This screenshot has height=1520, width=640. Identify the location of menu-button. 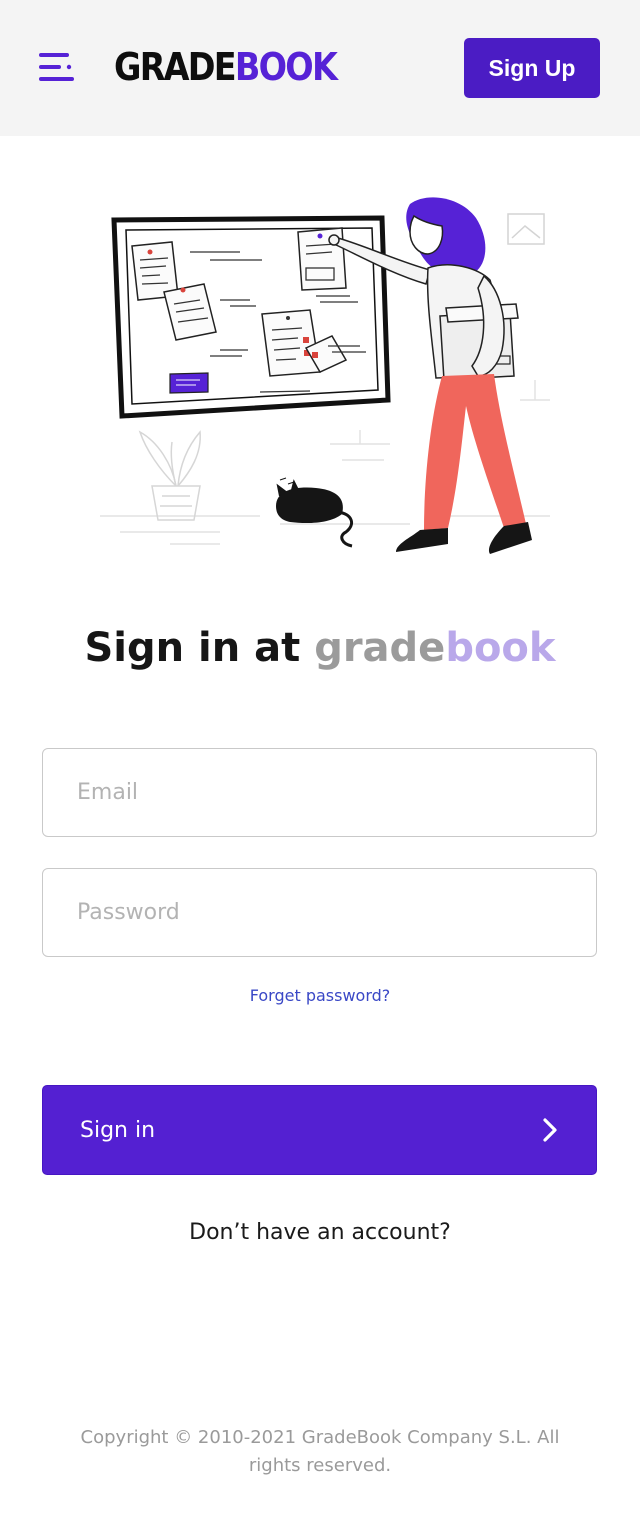
(57, 68).